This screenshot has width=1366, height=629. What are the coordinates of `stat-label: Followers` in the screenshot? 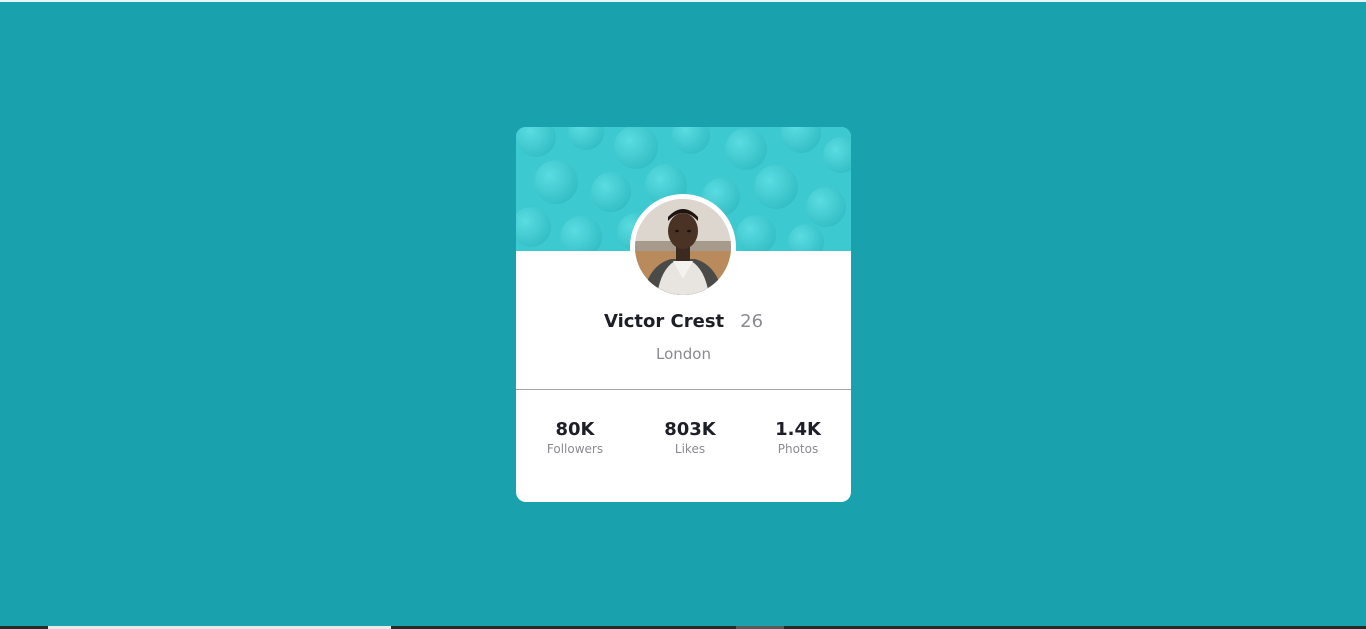 It's located at (575, 449).